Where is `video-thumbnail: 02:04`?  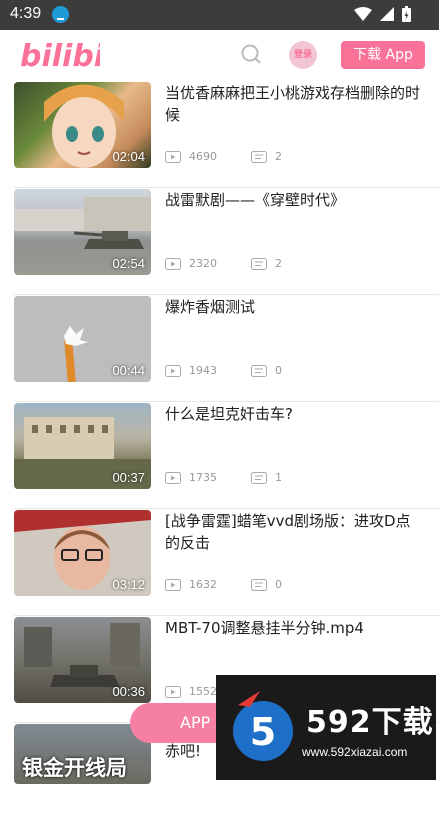 video-thumbnail: 02:04 is located at coordinates (82, 125).